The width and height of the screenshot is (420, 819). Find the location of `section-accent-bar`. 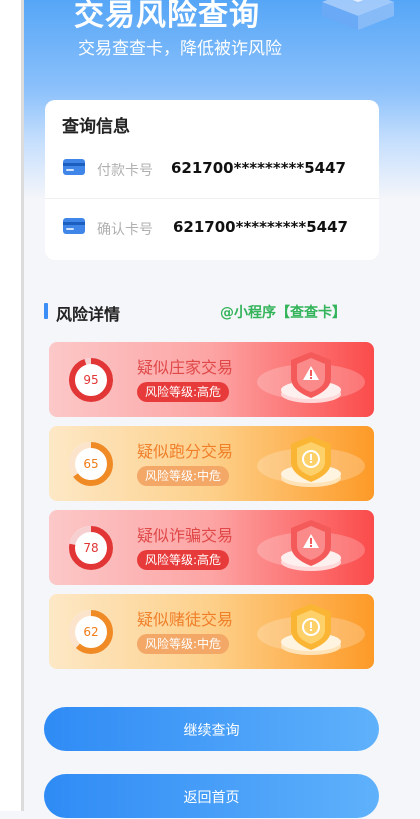

section-accent-bar is located at coordinates (46, 311).